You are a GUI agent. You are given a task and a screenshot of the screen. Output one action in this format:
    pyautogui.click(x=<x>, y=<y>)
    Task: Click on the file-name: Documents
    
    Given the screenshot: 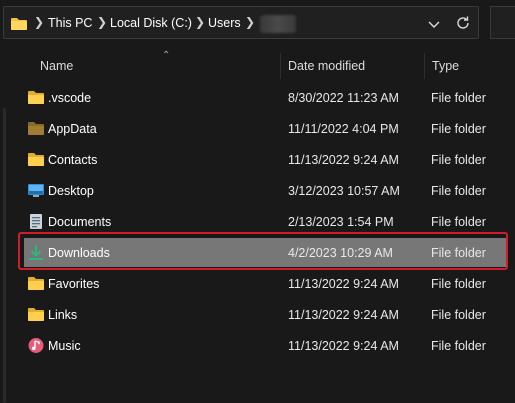 What is the action you would take?
    pyautogui.click(x=80, y=222)
    